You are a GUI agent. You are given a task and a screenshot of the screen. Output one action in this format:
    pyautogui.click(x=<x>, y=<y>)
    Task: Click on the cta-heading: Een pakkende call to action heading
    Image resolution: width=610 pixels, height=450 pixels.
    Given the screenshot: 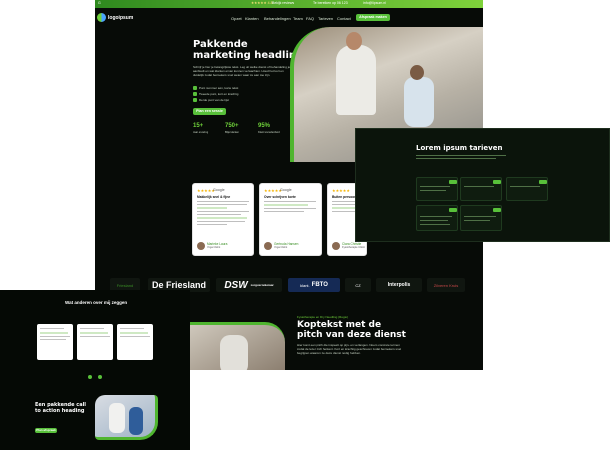 What is the action you would take?
    pyautogui.click(x=61, y=408)
    